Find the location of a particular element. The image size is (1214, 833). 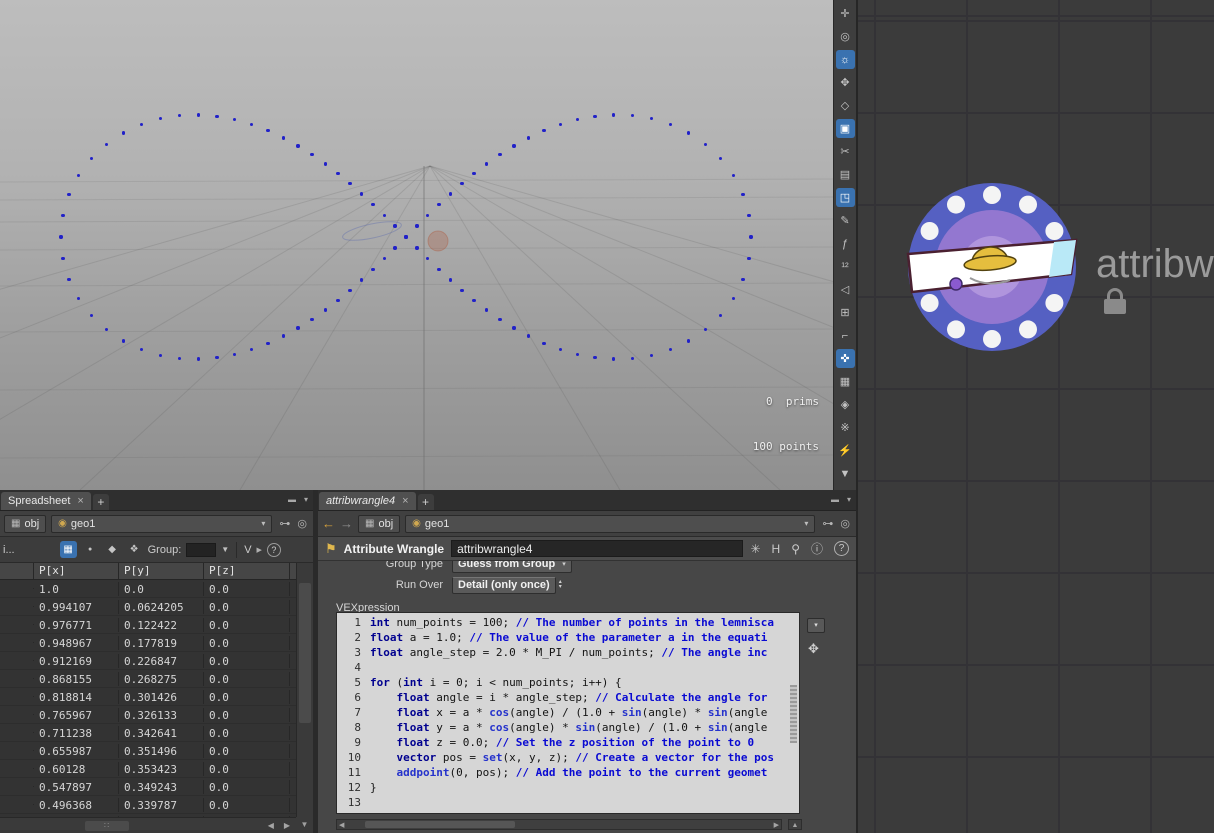

editor-menu-button: ▾ is located at coordinates (816, 625).